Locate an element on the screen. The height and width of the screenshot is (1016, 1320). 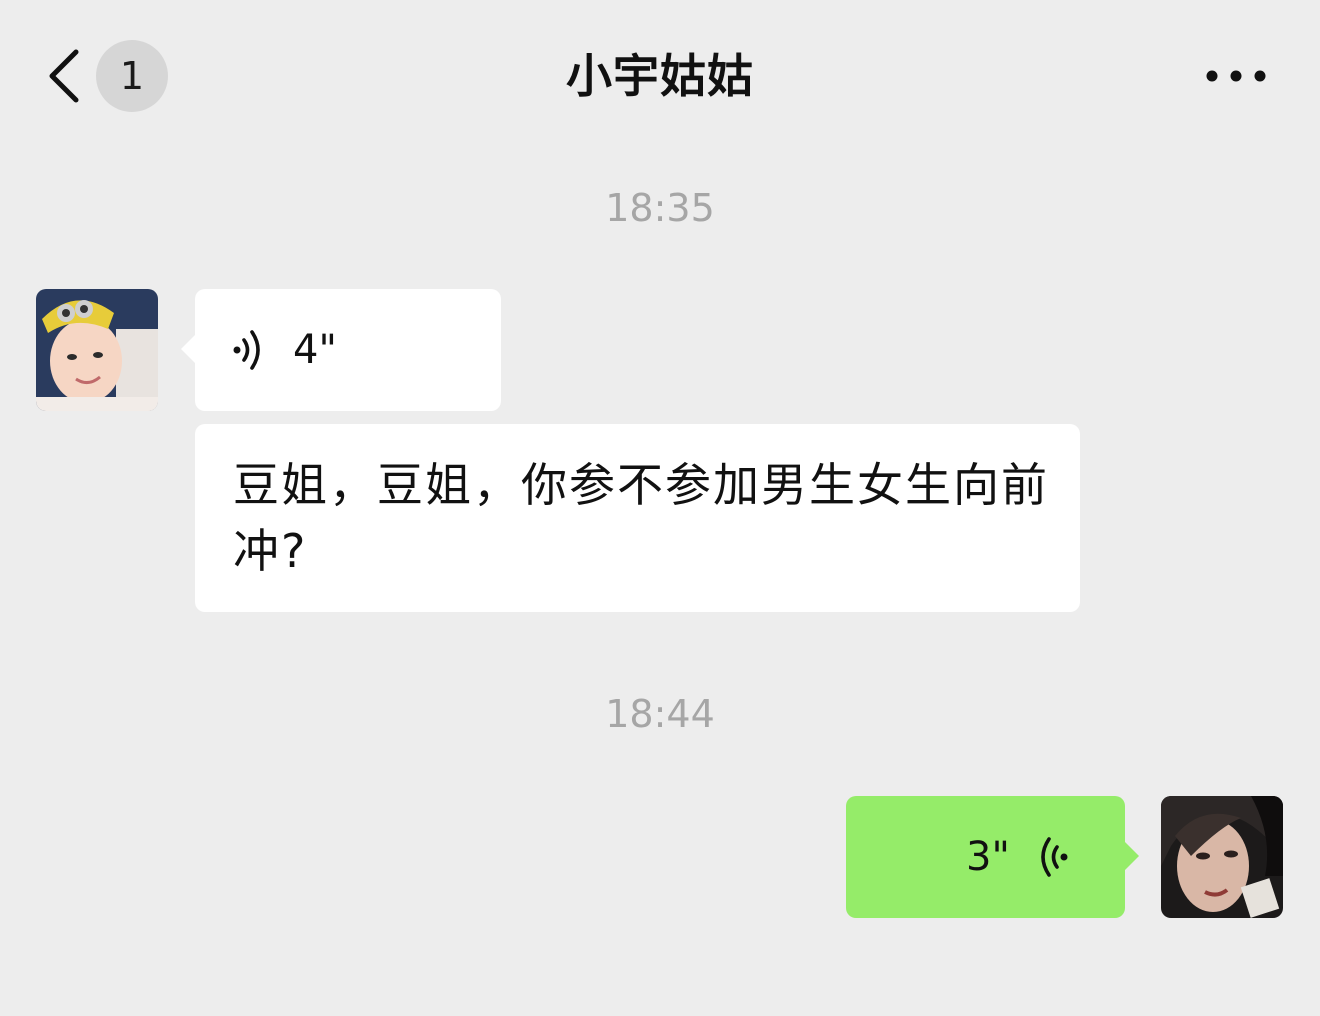
unread-count-badge: 1 is located at coordinates (132, 76).